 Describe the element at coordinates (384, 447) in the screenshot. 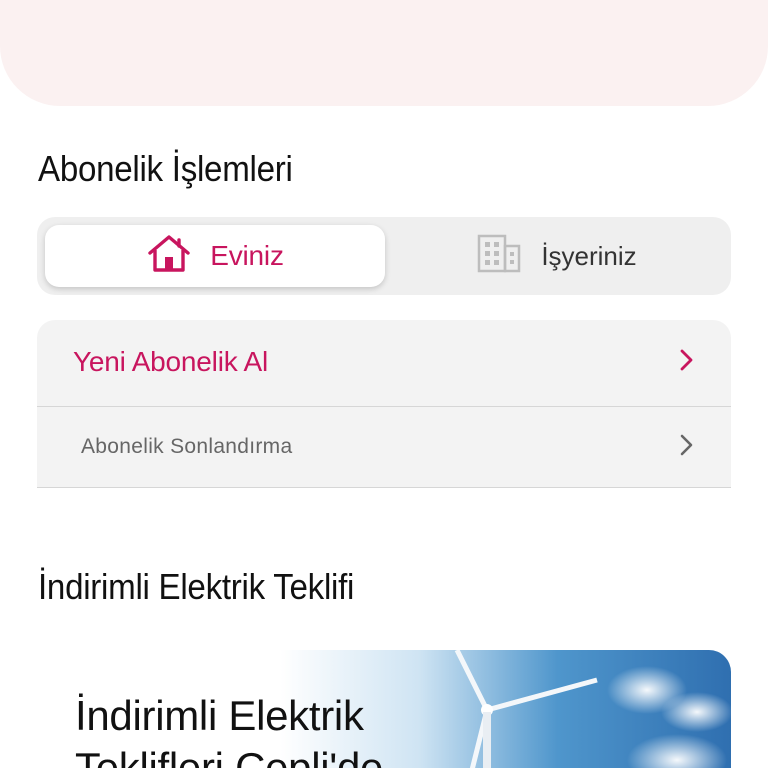

I see `end-subscription-row: Abonelik Sonlandırma` at that location.